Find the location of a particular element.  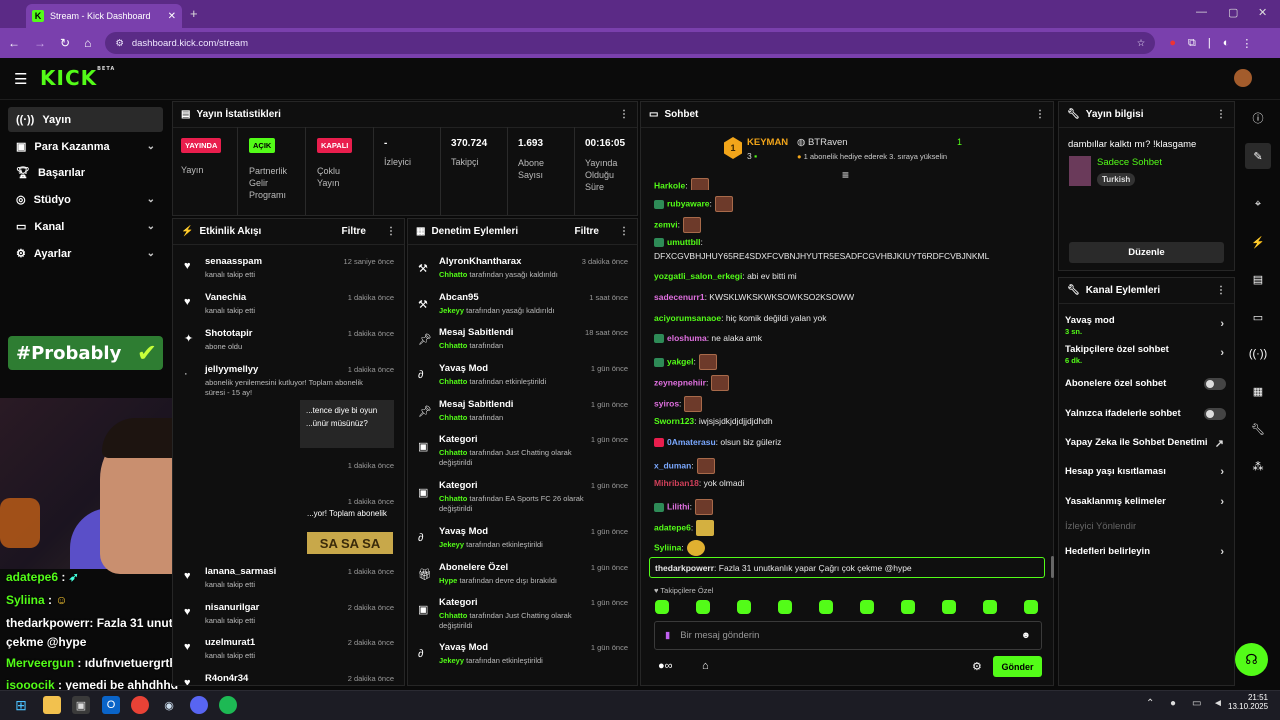

sidebar-item-para-kazanma: ▣ Para Kazanma ⌄ is located at coordinates (85, 146).